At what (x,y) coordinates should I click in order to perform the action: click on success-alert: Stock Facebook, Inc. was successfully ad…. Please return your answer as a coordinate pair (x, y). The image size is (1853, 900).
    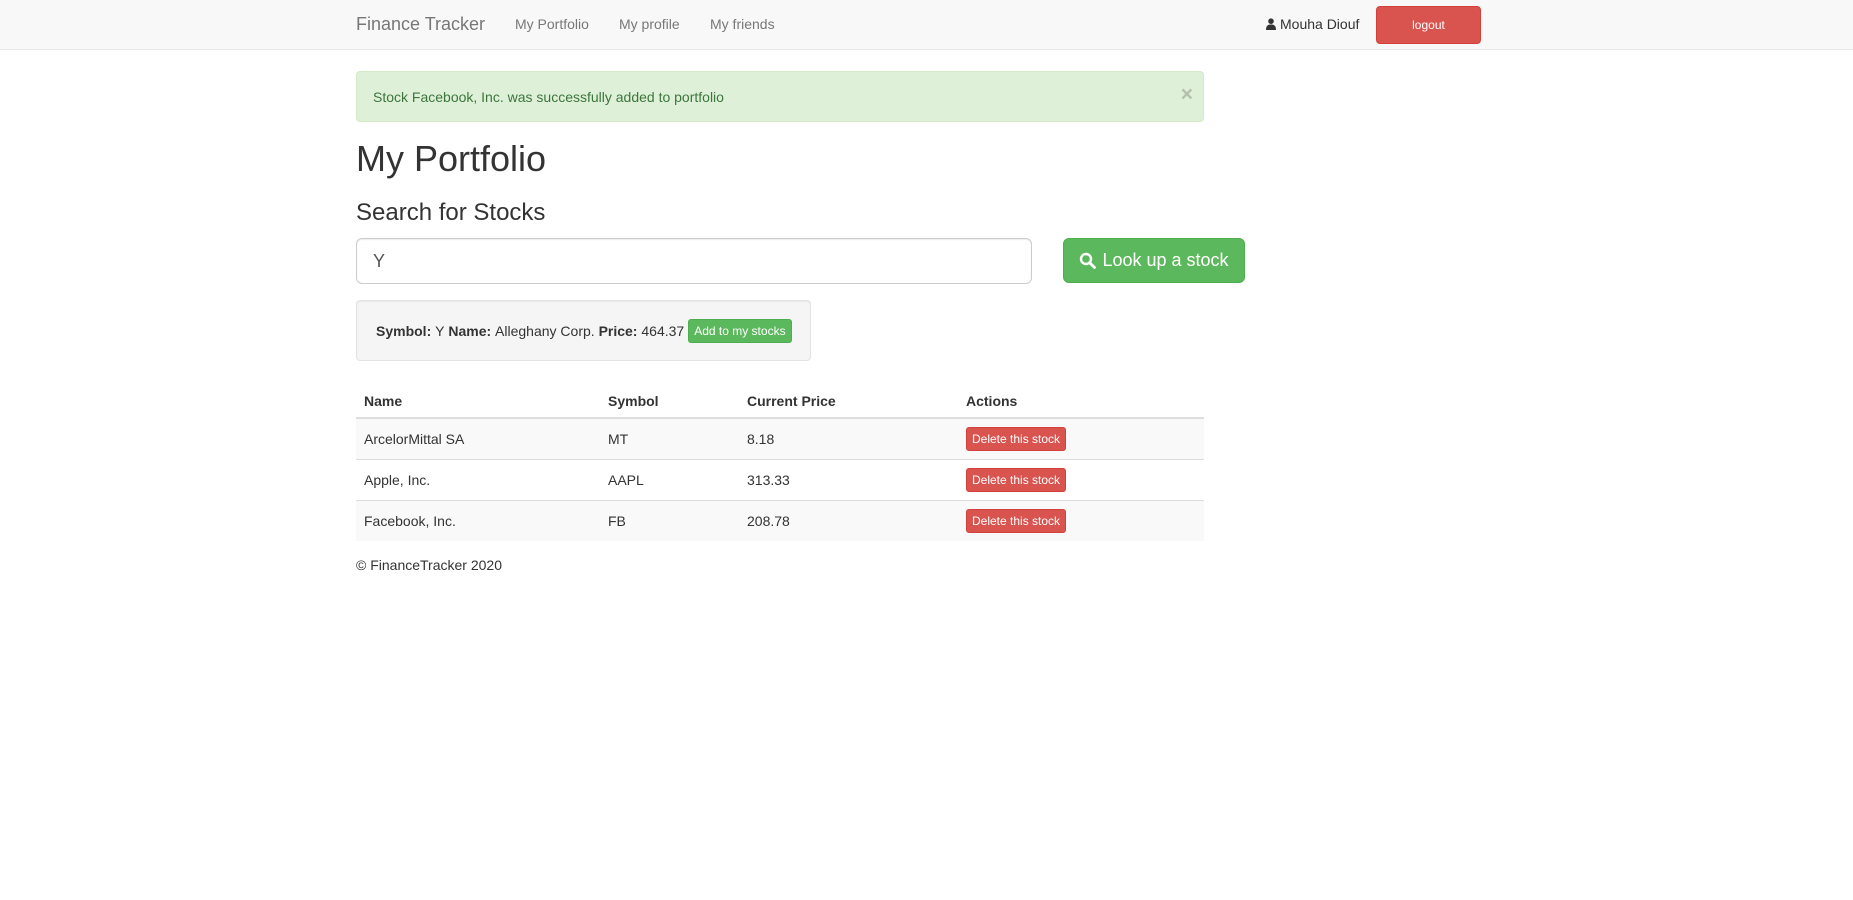
    Looking at the image, I should click on (780, 96).